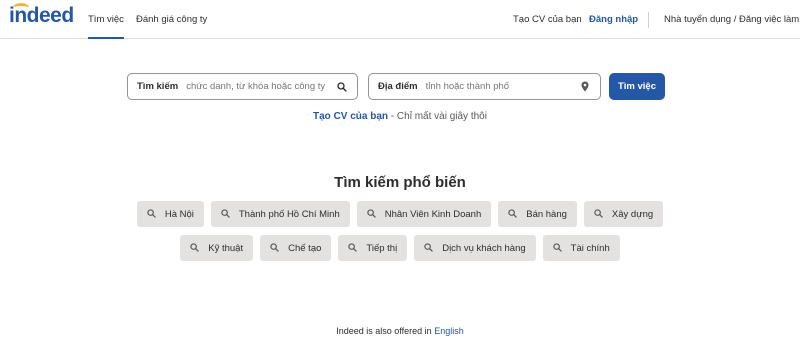 The image size is (800, 355). Describe the element at coordinates (441, 116) in the screenshot. I see `cv-prompt-text: Chỉ mất vài giây thôi` at that location.